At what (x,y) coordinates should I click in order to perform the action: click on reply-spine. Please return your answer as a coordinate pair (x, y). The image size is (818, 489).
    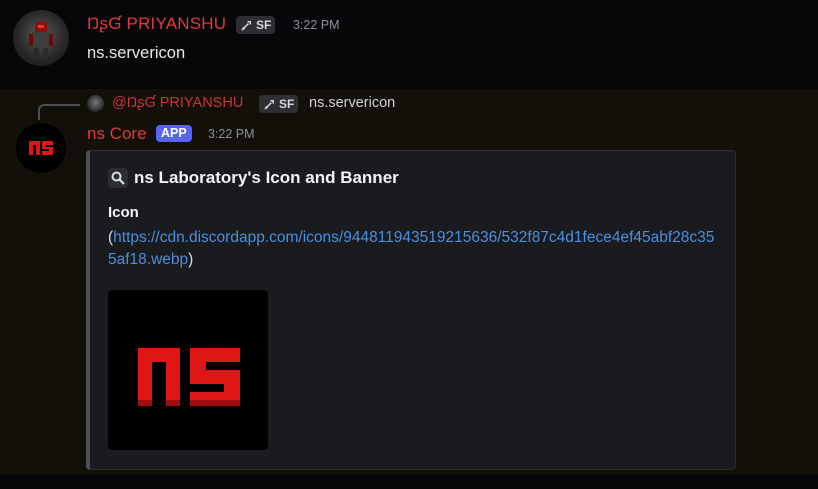
    Looking at the image, I should click on (59, 112).